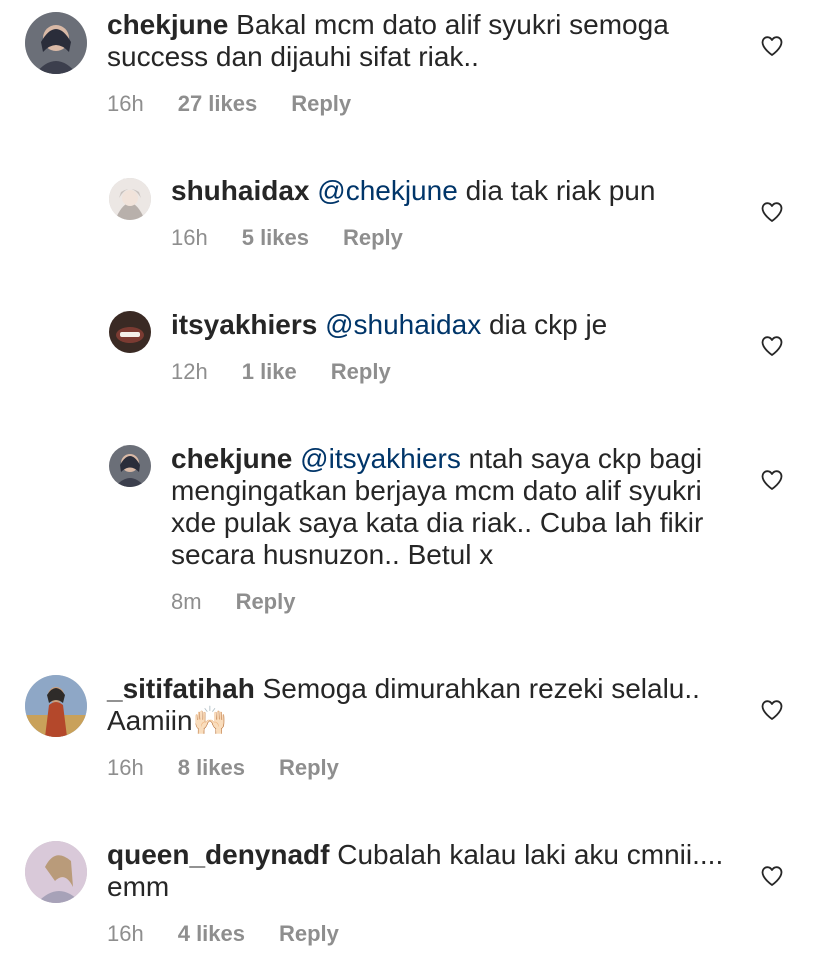  Describe the element at coordinates (211, 934) in the screenshot. I see `comment-likes-count: 4 likes` at that location.